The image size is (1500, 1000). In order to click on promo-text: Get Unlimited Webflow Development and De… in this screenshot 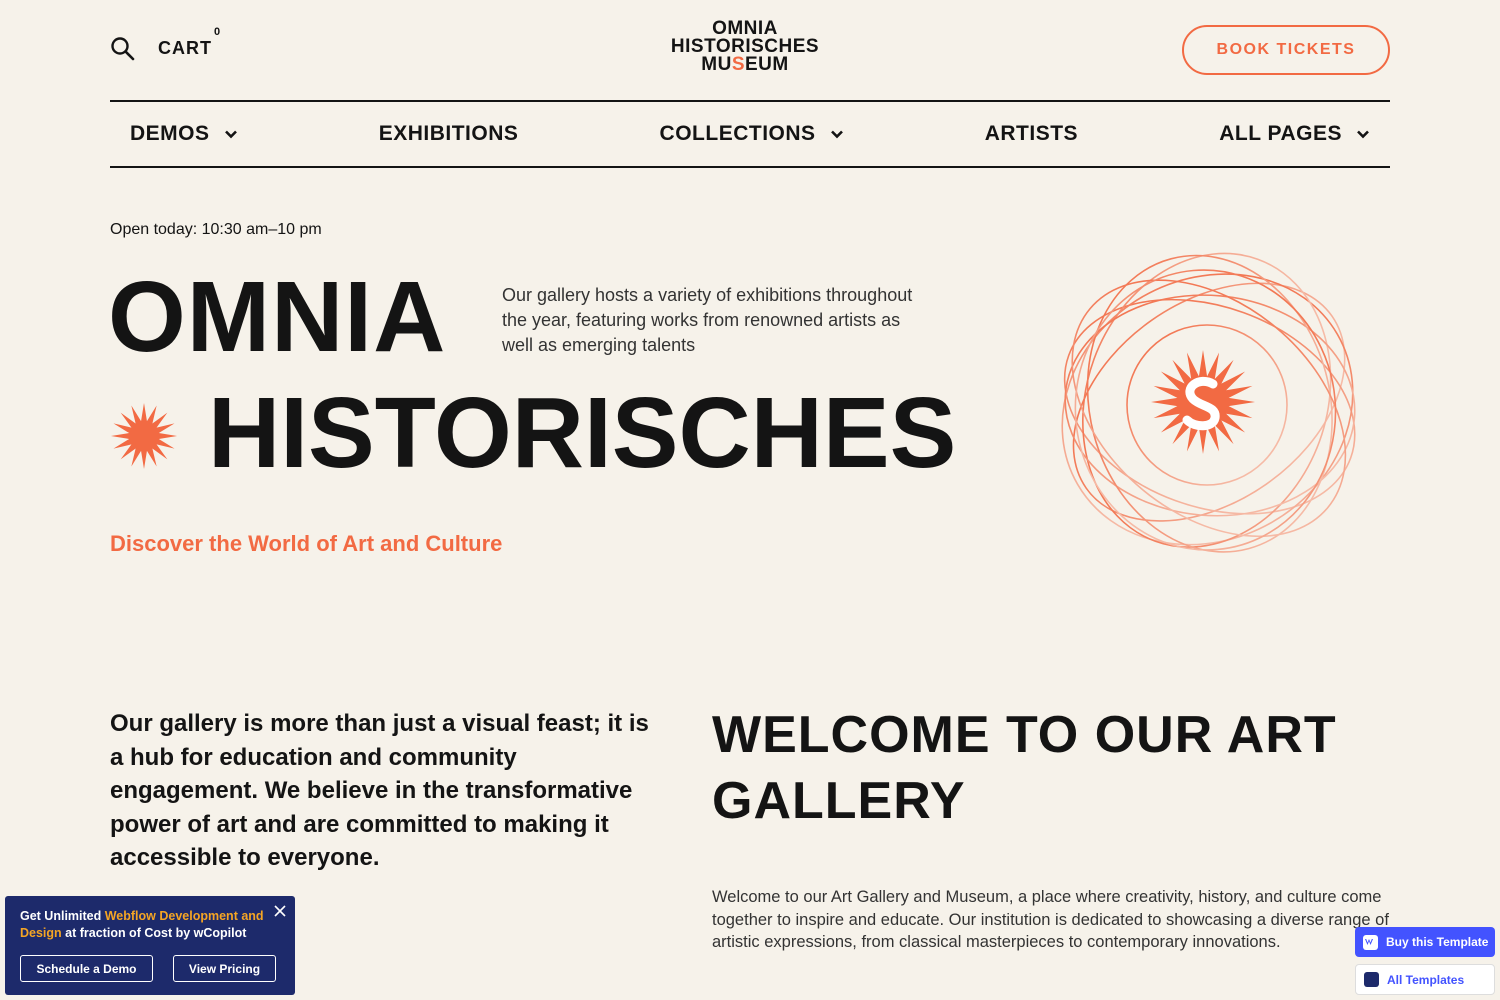, I will do `click(142, 924)`.